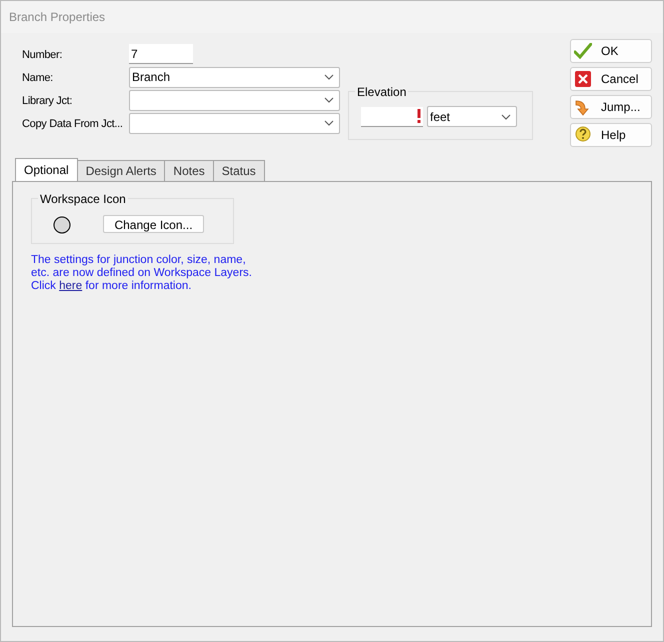 This screenshot has width=664, height=642. What do you see at coordinates (142, 273) in the screenshot?
I see `info-text: The settings for junction color, size, name, etc. are now defined on Workspace Layers. Click here for more information.` at bounding box center [142, 273].